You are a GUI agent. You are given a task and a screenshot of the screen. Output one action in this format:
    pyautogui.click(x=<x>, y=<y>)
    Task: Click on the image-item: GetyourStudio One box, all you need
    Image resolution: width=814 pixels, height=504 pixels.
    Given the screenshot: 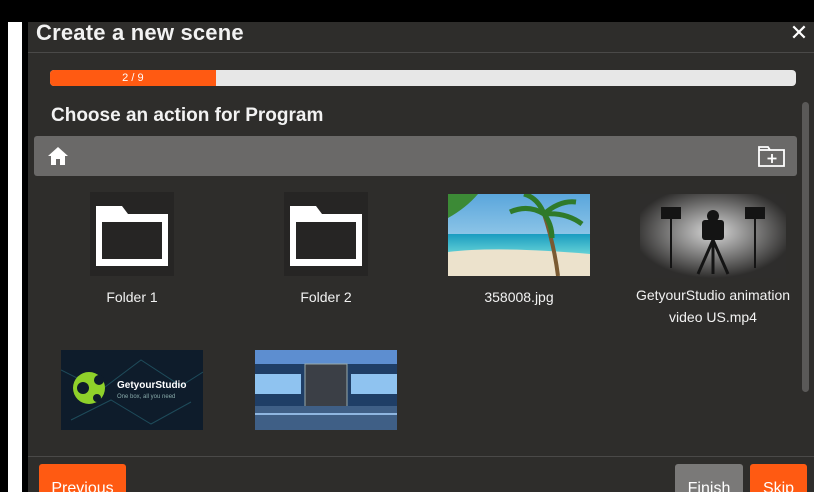 What is the action you would take?
    pyautogui.click(x=132, y=390)
    